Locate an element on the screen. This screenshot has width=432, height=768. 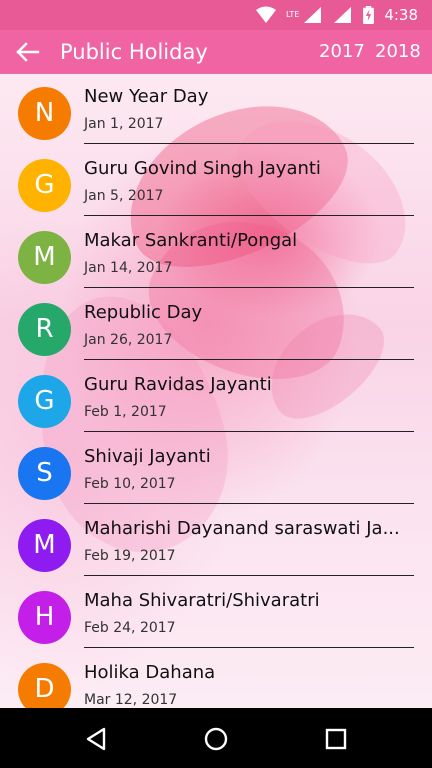
holiday-name: Holika Dahana is located at coordinates (150, 672).